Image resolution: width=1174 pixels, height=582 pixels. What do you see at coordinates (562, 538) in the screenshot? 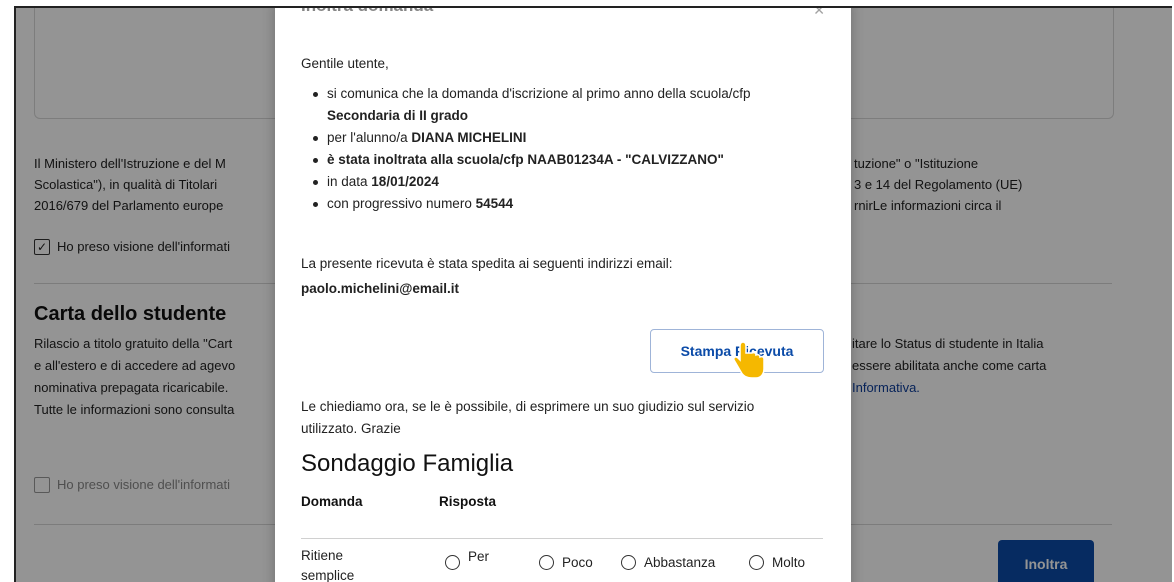
I see `table-divider` at bounding box center [562, 538].